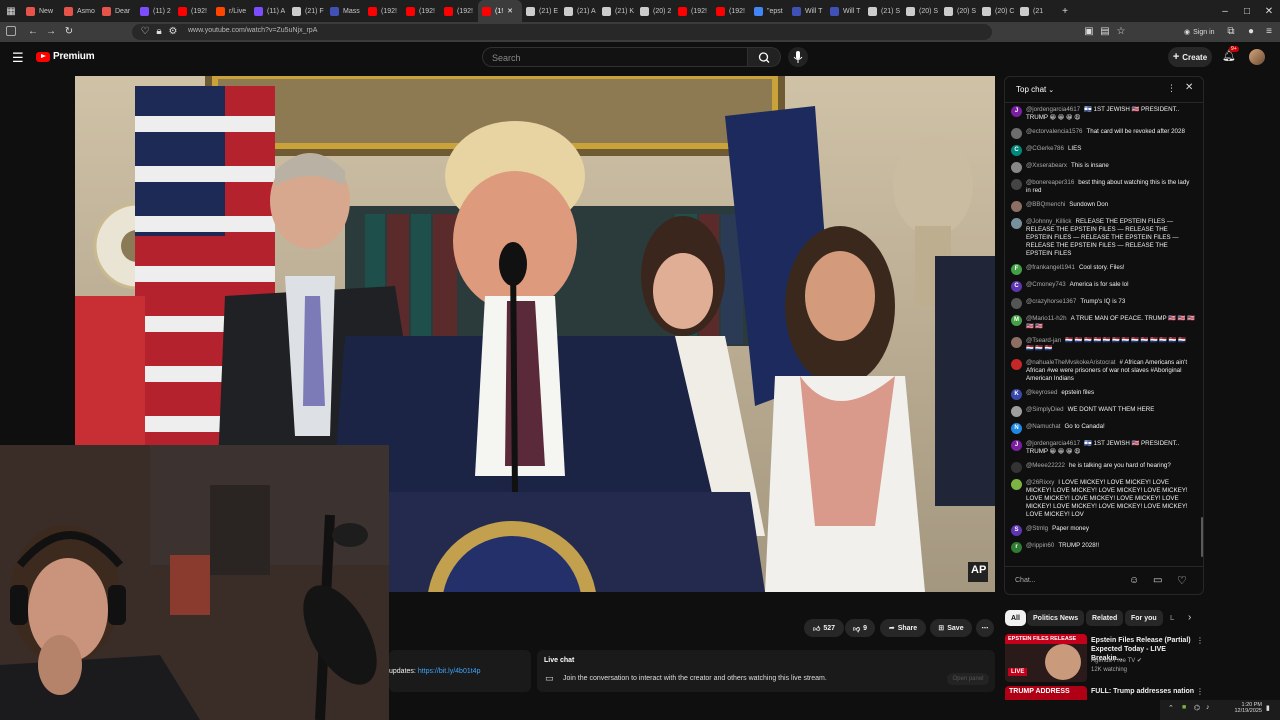 The image size is (1280, 720). I want to click on search-input: Search, so click(615, 57).